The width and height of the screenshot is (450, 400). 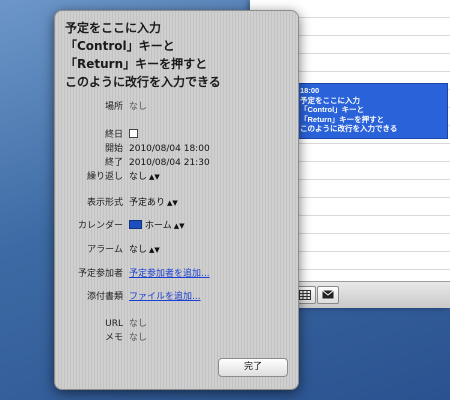 I want to click on calendar-select: ホーム ▲▼, so click(x=157, y=226).